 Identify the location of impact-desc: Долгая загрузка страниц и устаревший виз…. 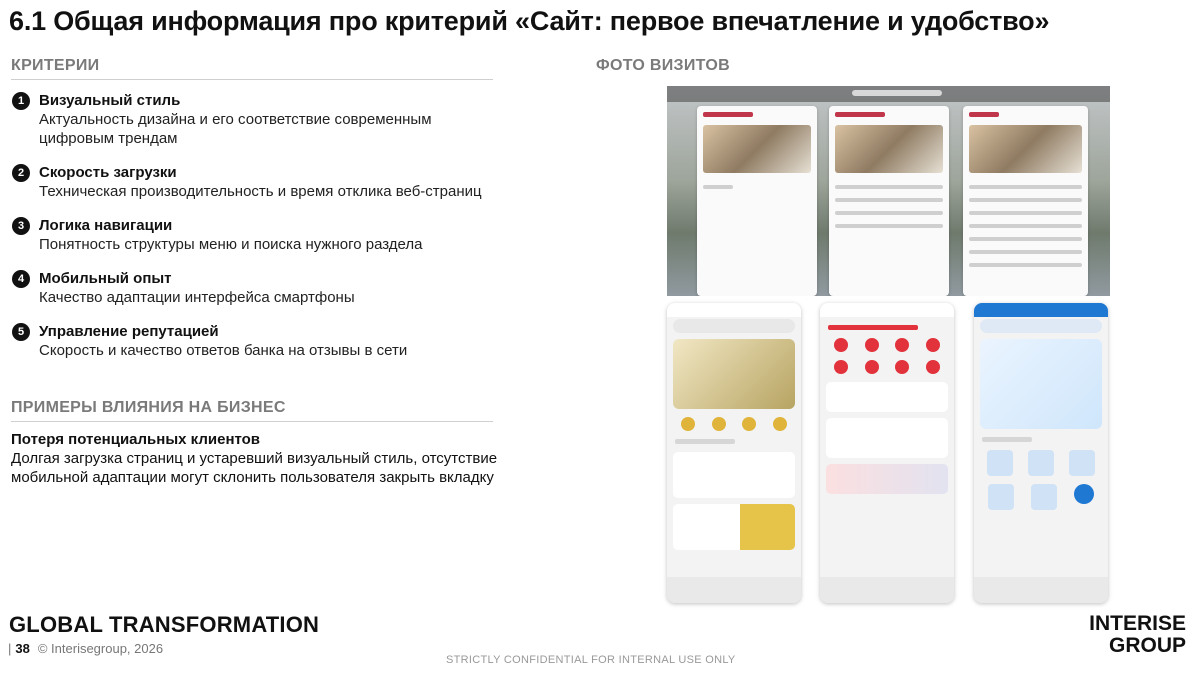
(254, 468).